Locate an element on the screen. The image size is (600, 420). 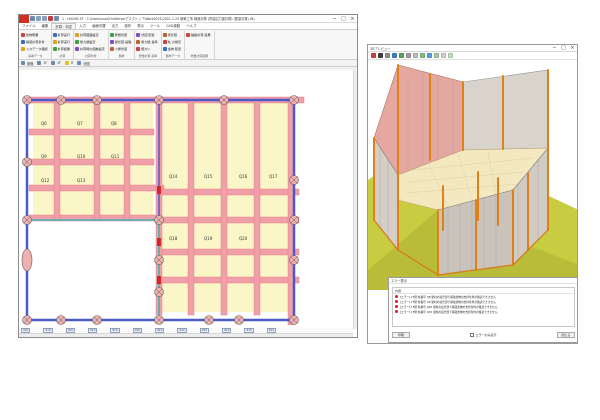
3d-minimize-button: ─ is located at coordinates (554, 48).